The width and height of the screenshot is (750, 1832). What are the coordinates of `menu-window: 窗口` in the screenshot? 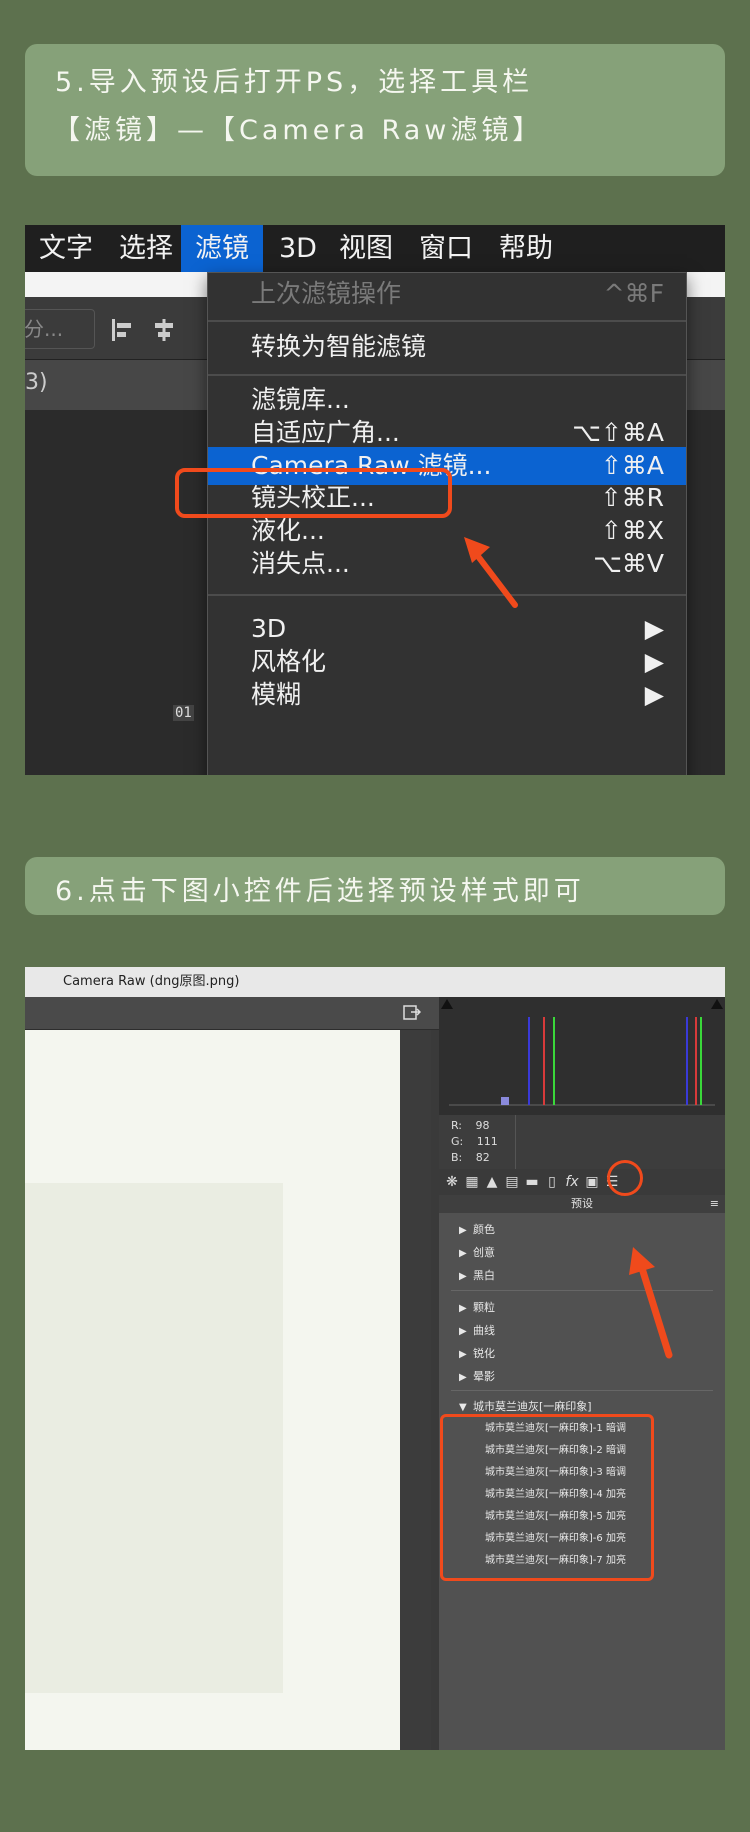 It's located at (446, 248).